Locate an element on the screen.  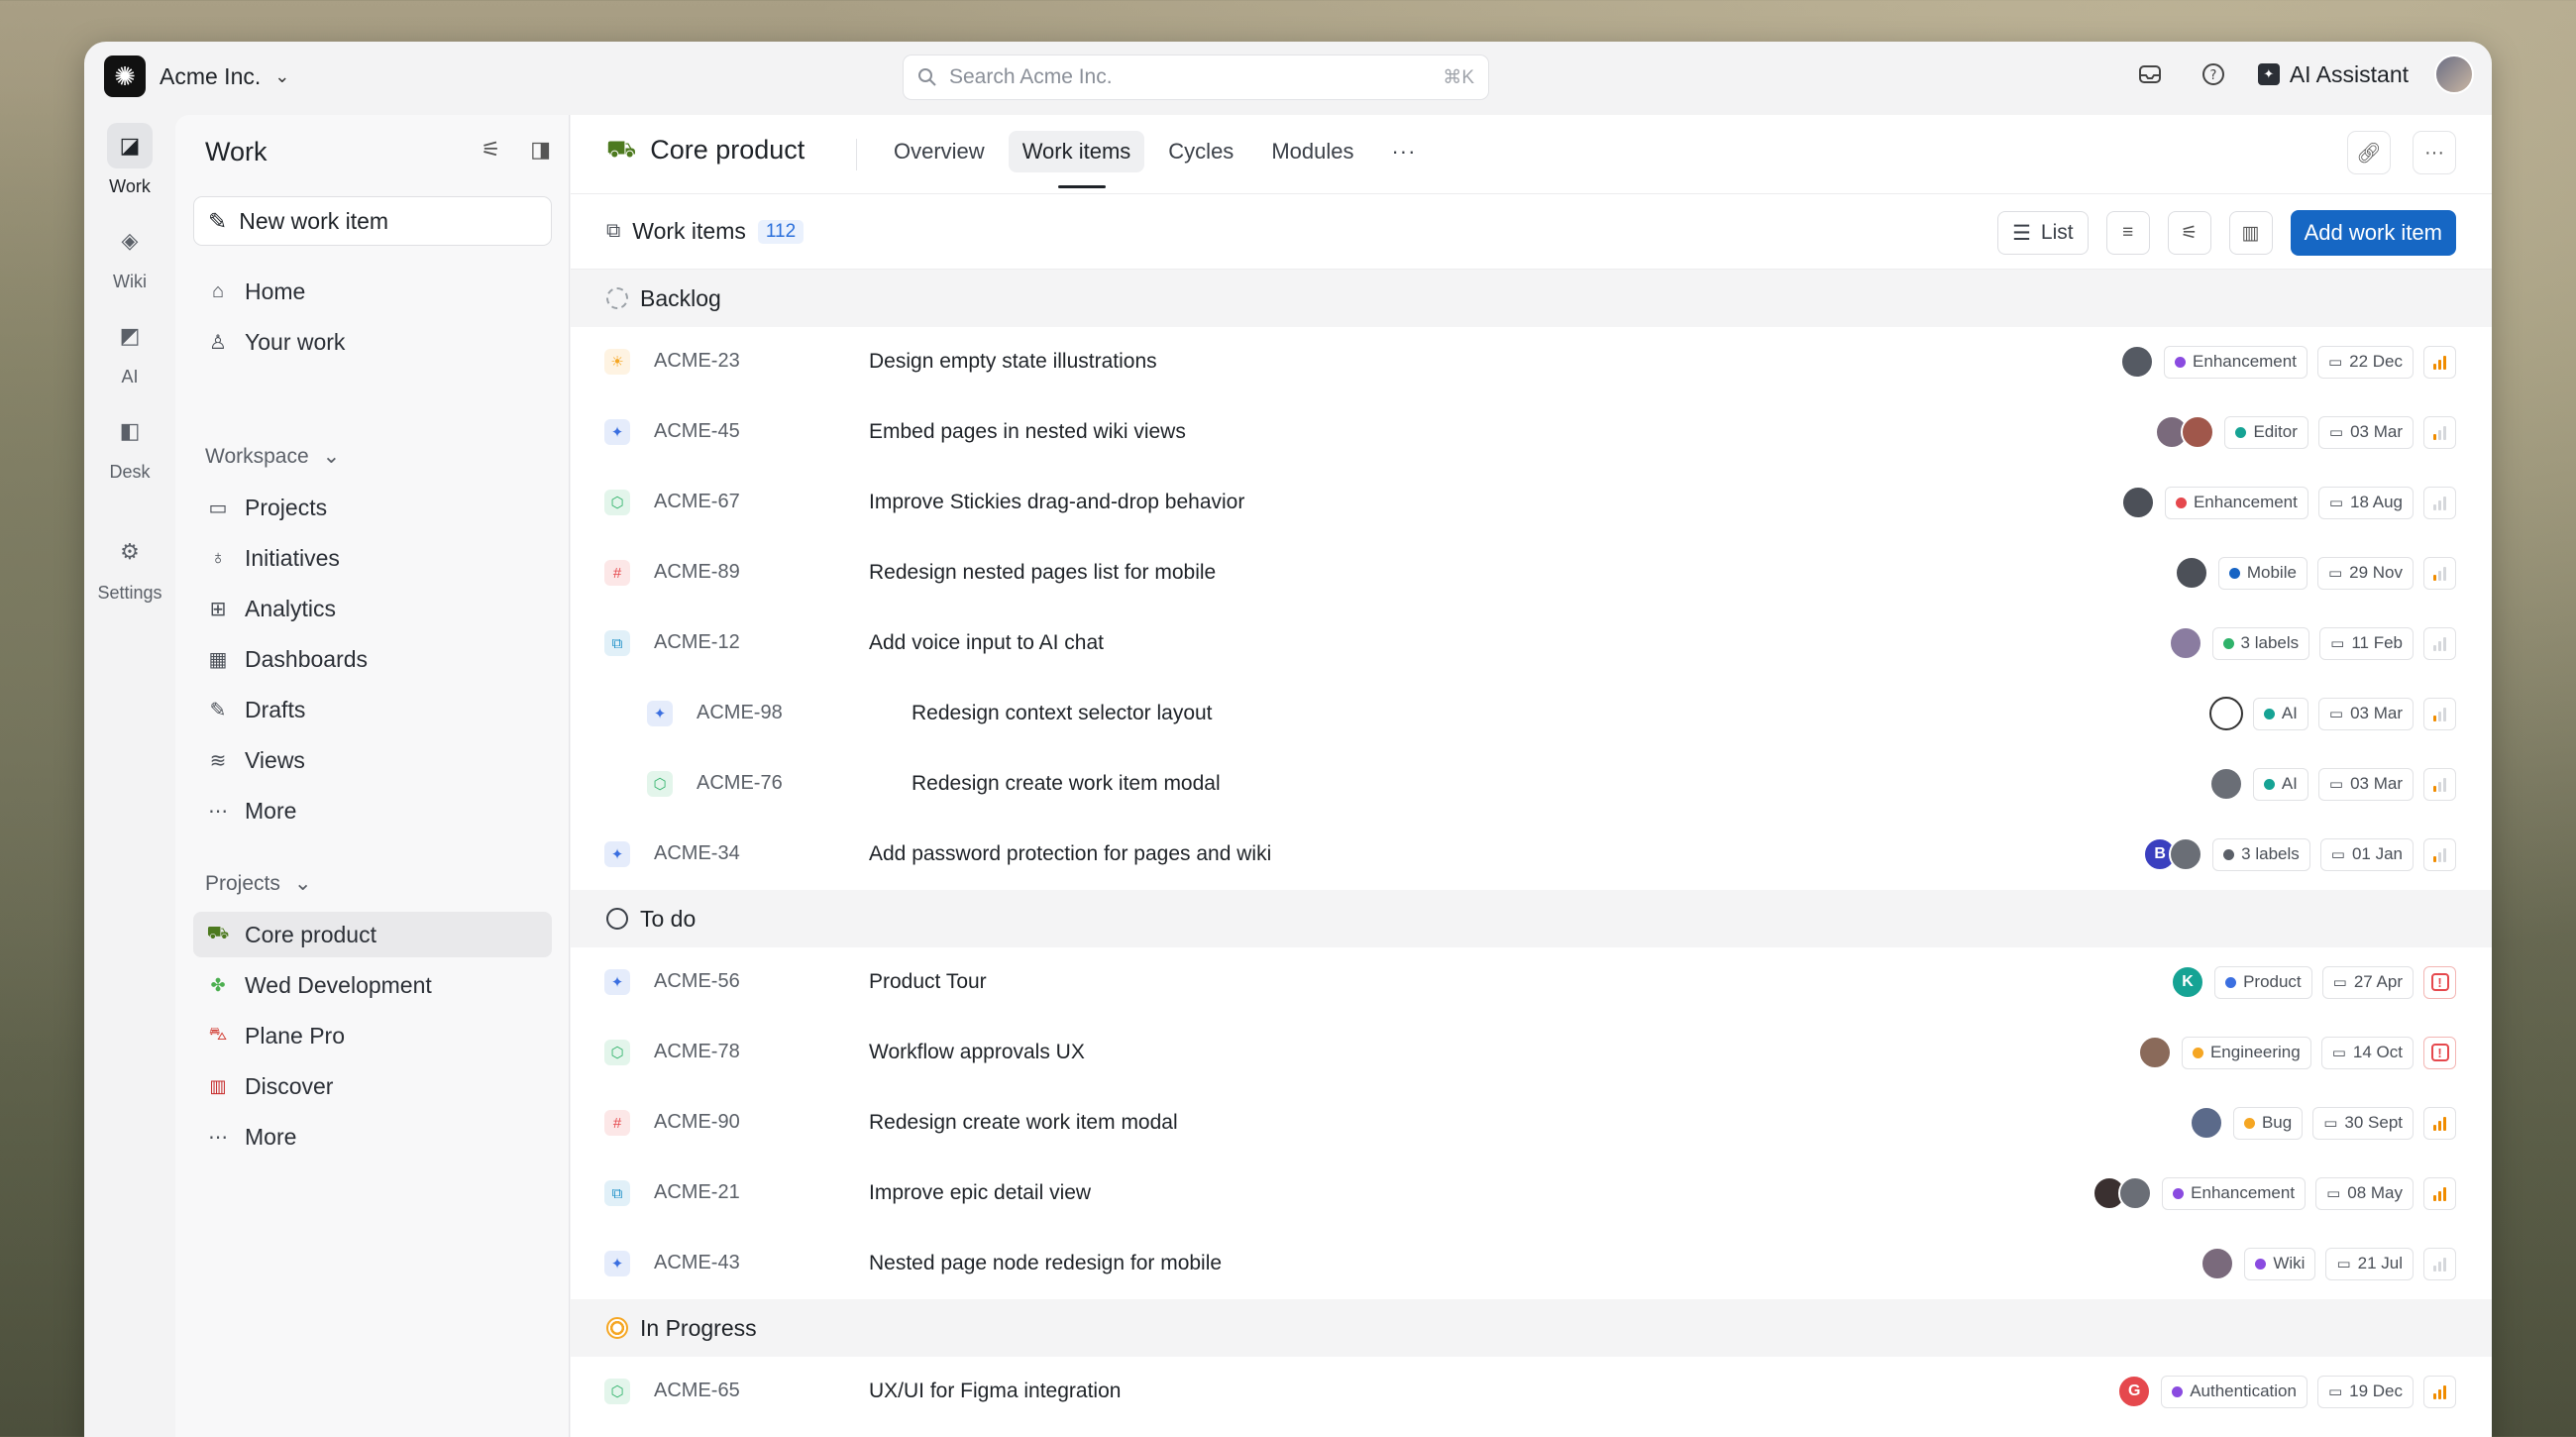
filter-icon: ≡ is located at coordinates (2128, 233).